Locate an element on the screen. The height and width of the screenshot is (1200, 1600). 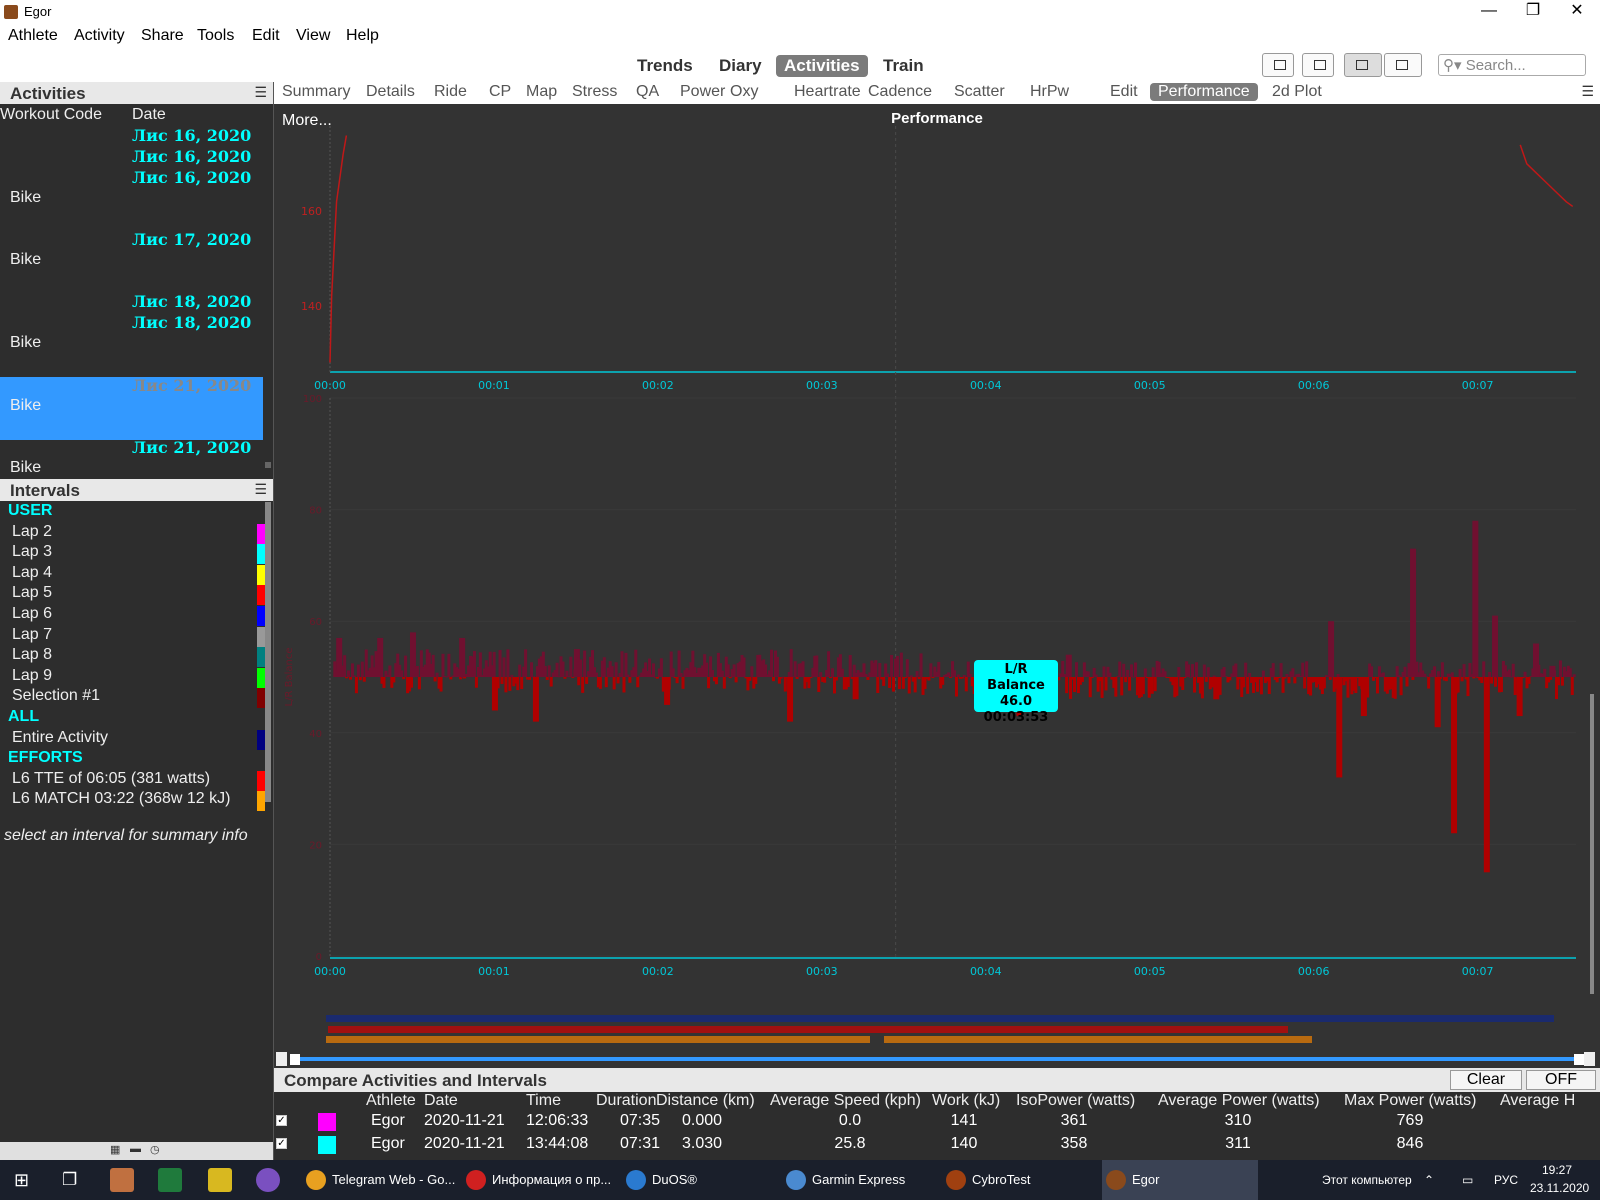
tab-cp: CP is located at coordinates (500, 92).